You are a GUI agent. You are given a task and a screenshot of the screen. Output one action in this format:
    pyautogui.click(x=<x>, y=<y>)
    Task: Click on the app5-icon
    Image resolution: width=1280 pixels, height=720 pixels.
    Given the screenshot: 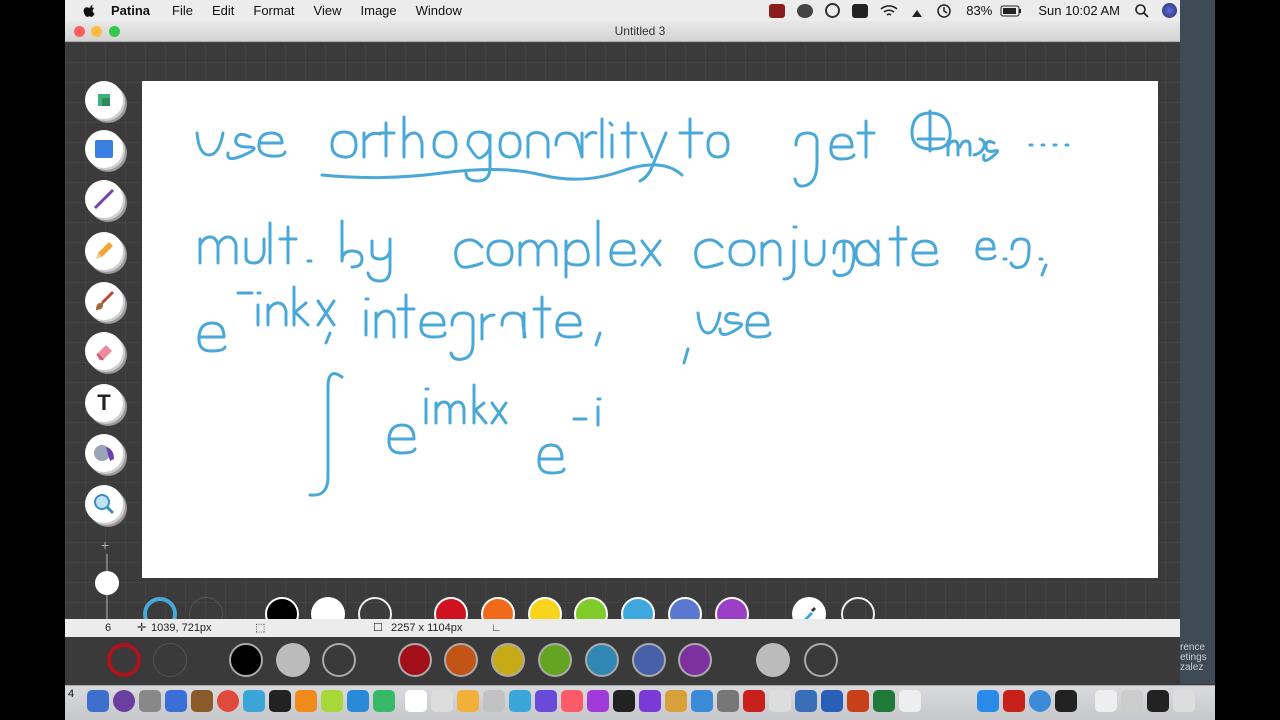 What is the action you would take?
    pyautogui.click(x=546, y=701)
    